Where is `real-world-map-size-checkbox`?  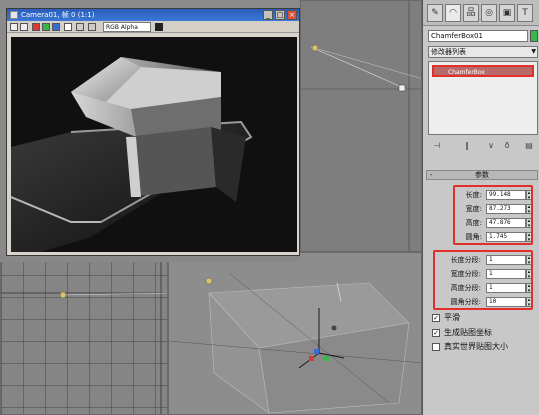 real-world-map-size-checkbox is located at coordinates (436, 347).